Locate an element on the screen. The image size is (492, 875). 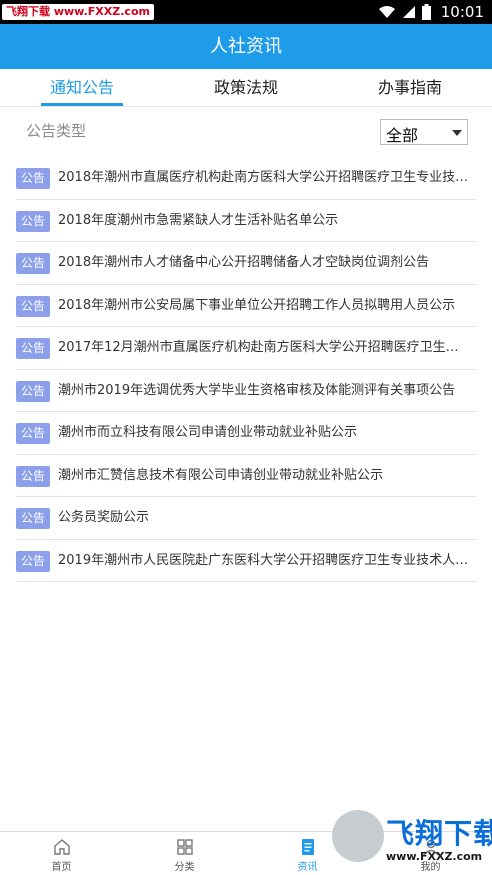
notice-title: 2018年潮州市人才储备中心公开招聘储备人才空缺岗位调剂公告 is located at coordinates (244, 262).